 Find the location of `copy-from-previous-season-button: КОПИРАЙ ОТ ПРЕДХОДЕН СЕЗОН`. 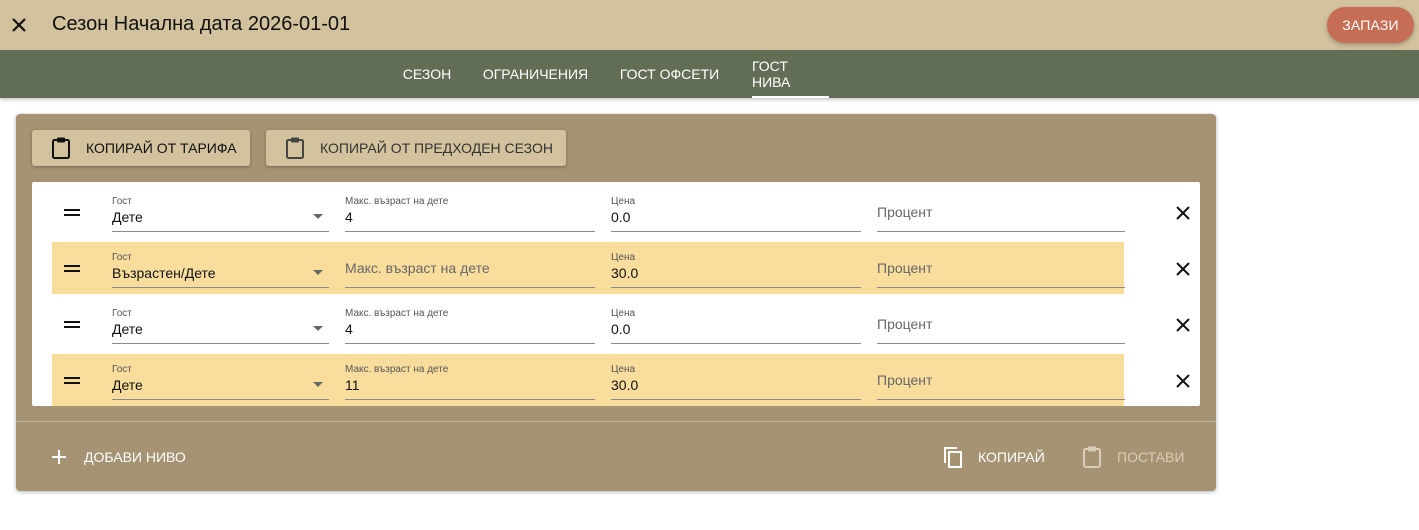

copy-from-previous-season-button: КОПИРАЙ ОТ ПРЕДХОДЕН СЕЗОН is located at coordinates (416, 148).